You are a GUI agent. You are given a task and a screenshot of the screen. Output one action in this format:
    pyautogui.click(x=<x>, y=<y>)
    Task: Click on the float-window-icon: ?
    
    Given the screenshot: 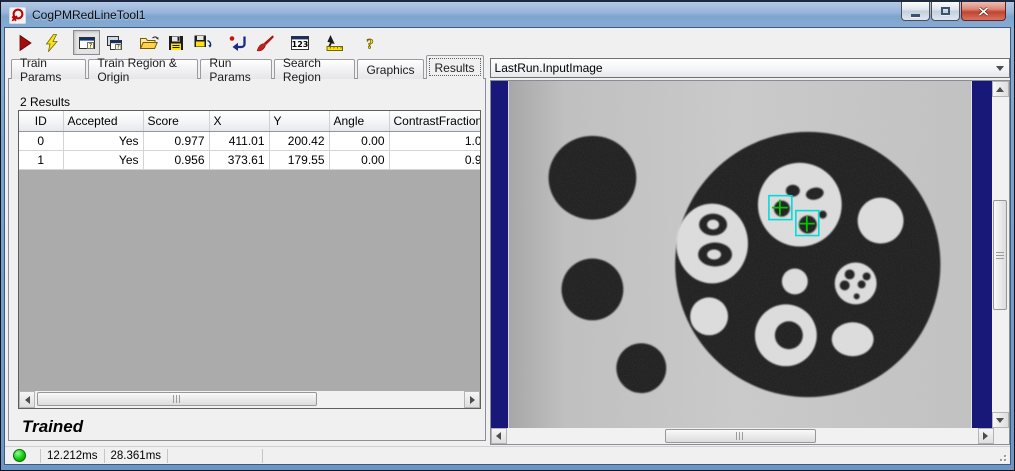 What is the action you would take?
    pyautogui.click(x=114, y=43)
    